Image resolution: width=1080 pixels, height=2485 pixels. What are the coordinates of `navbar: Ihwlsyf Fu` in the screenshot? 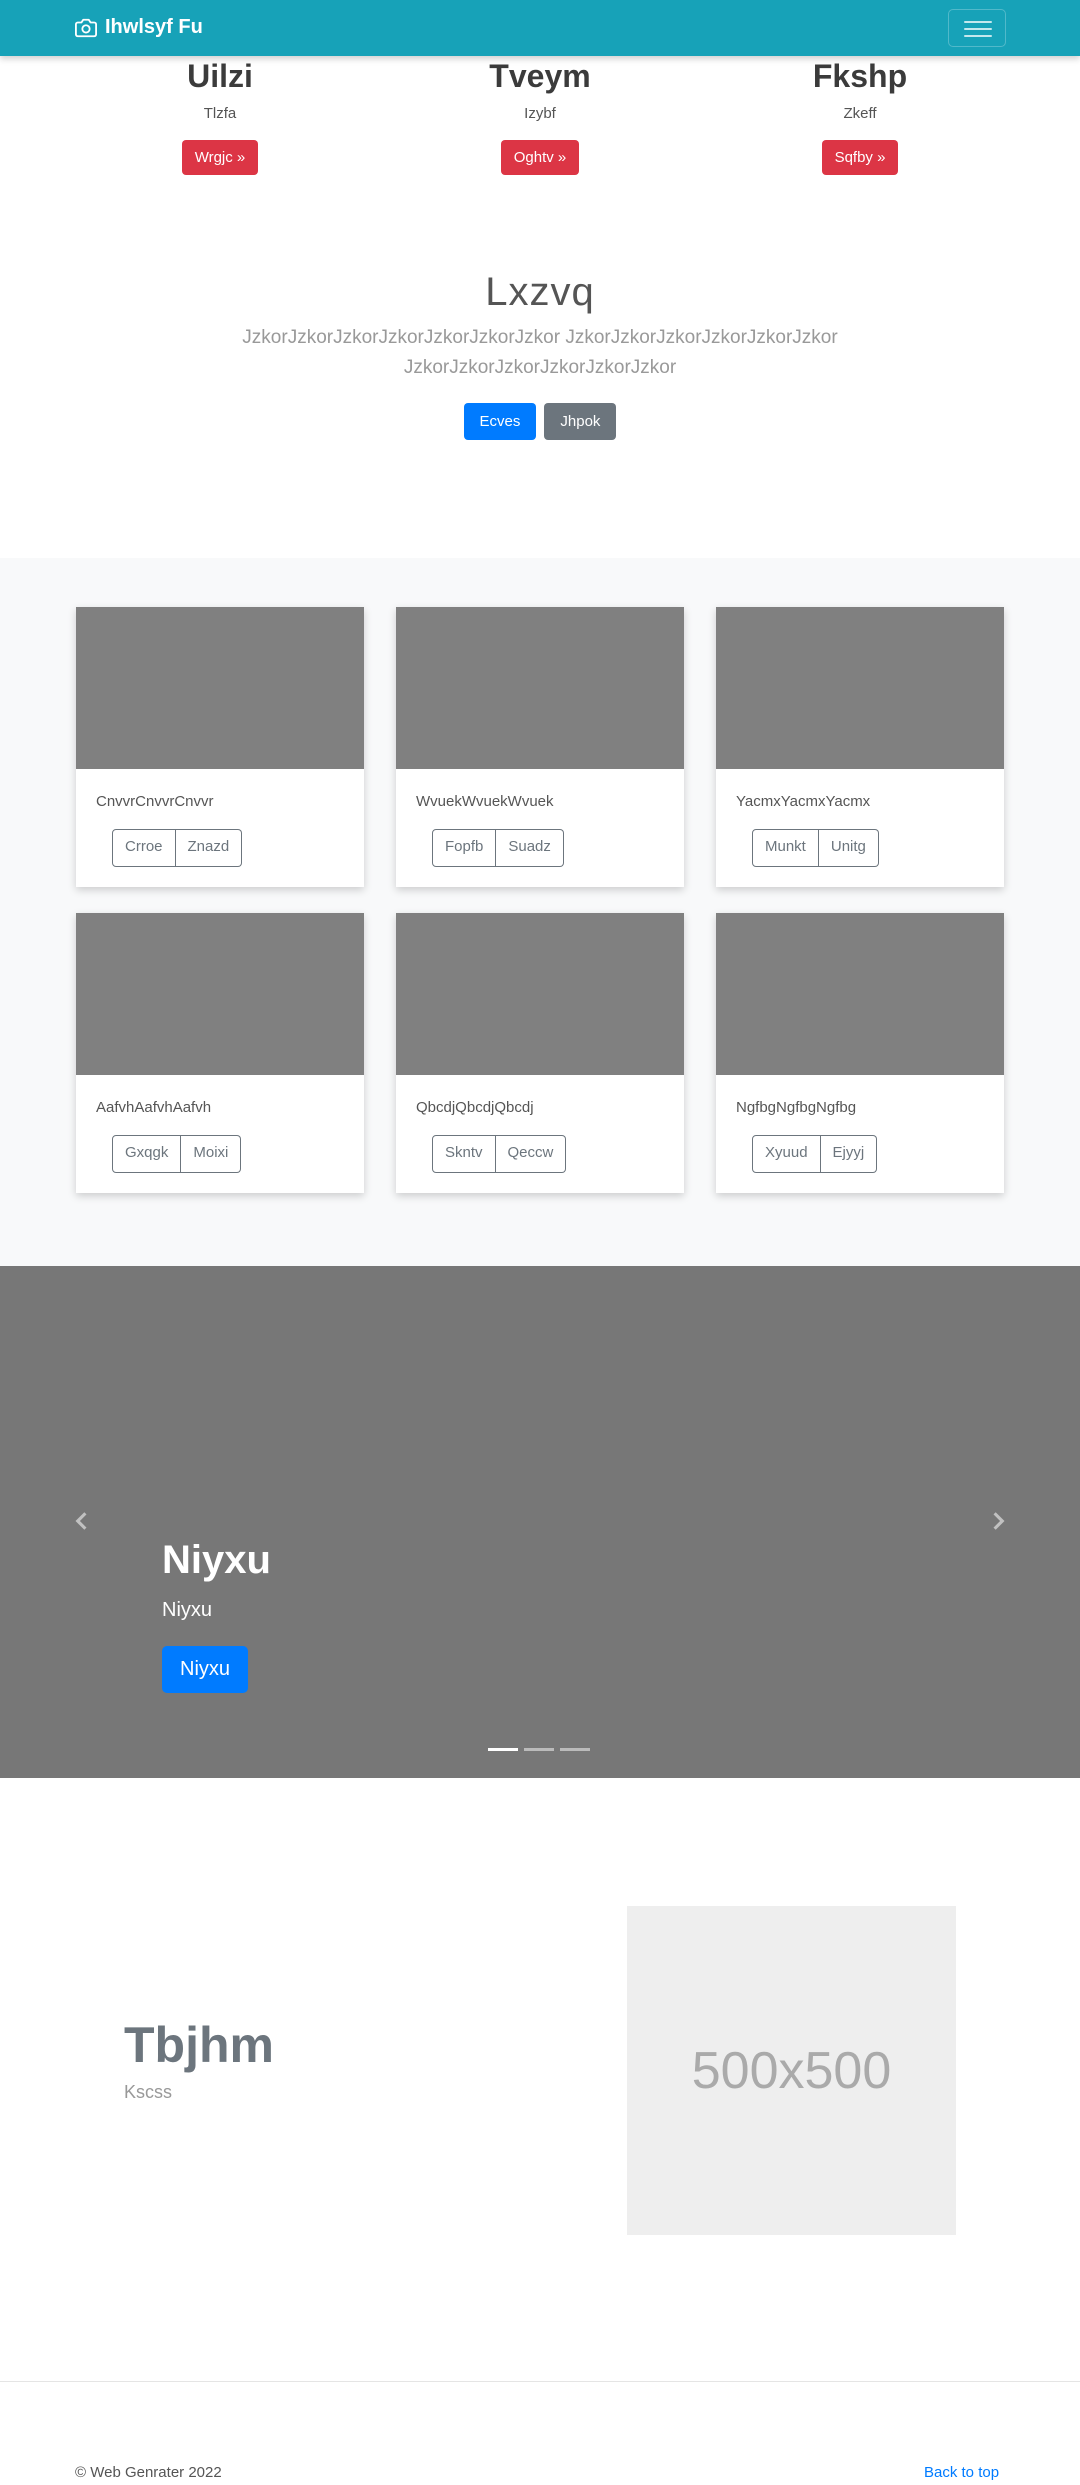 It's located at (540, 28).